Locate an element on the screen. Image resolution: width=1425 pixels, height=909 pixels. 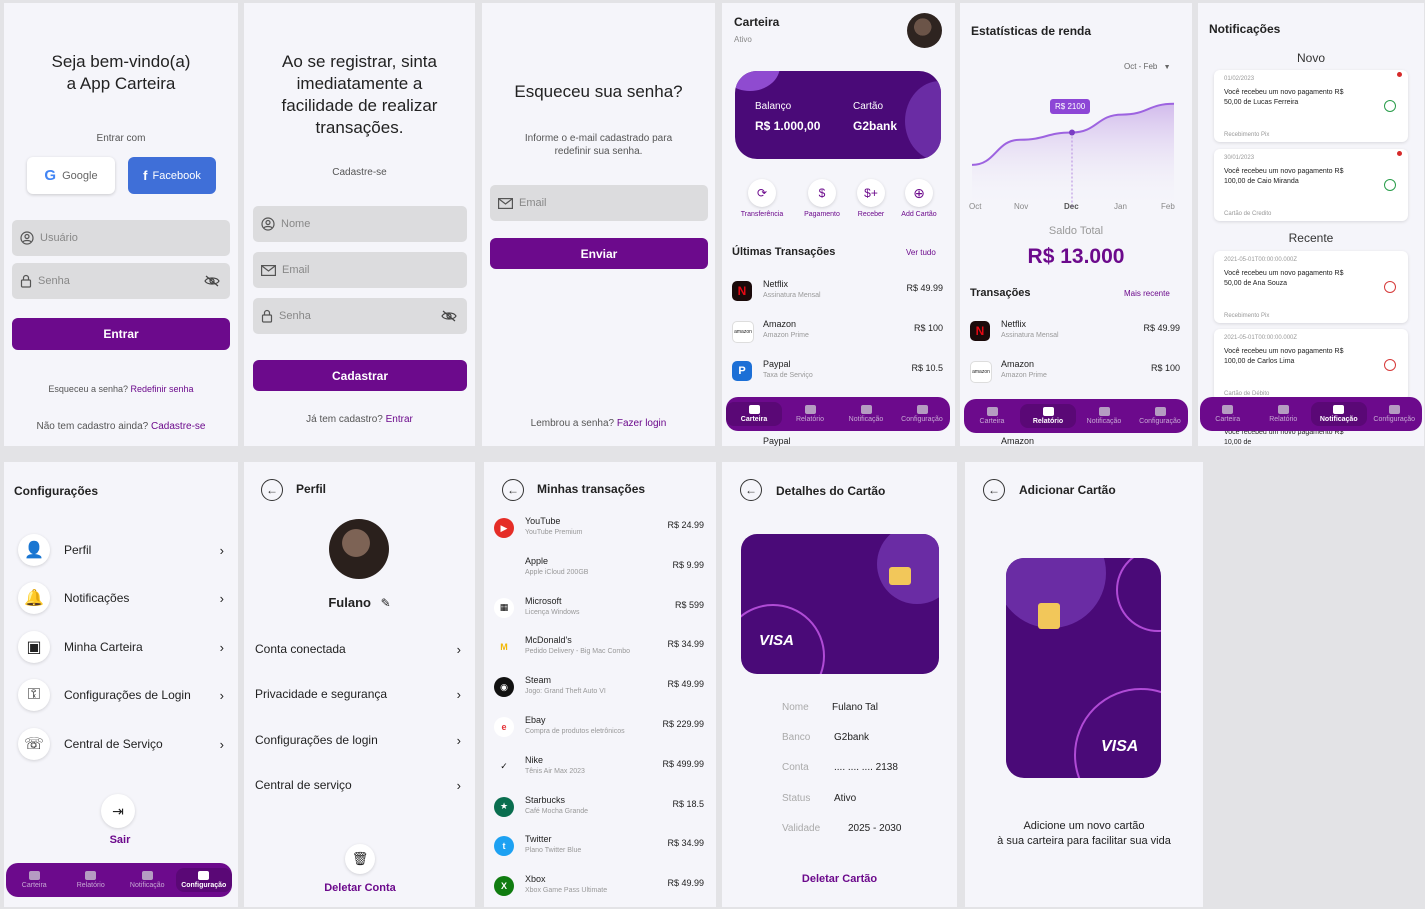
range-value: Oct - Feb is located at coordinates (1141, 66).